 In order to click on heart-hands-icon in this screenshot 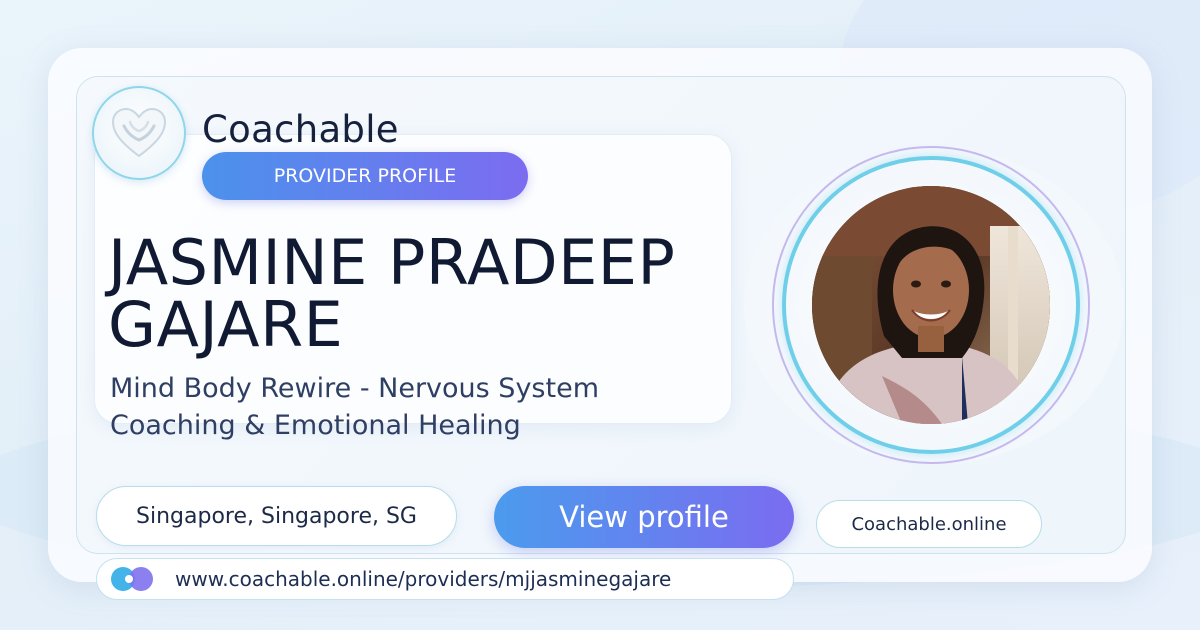, I will do `click(139, 132)`.